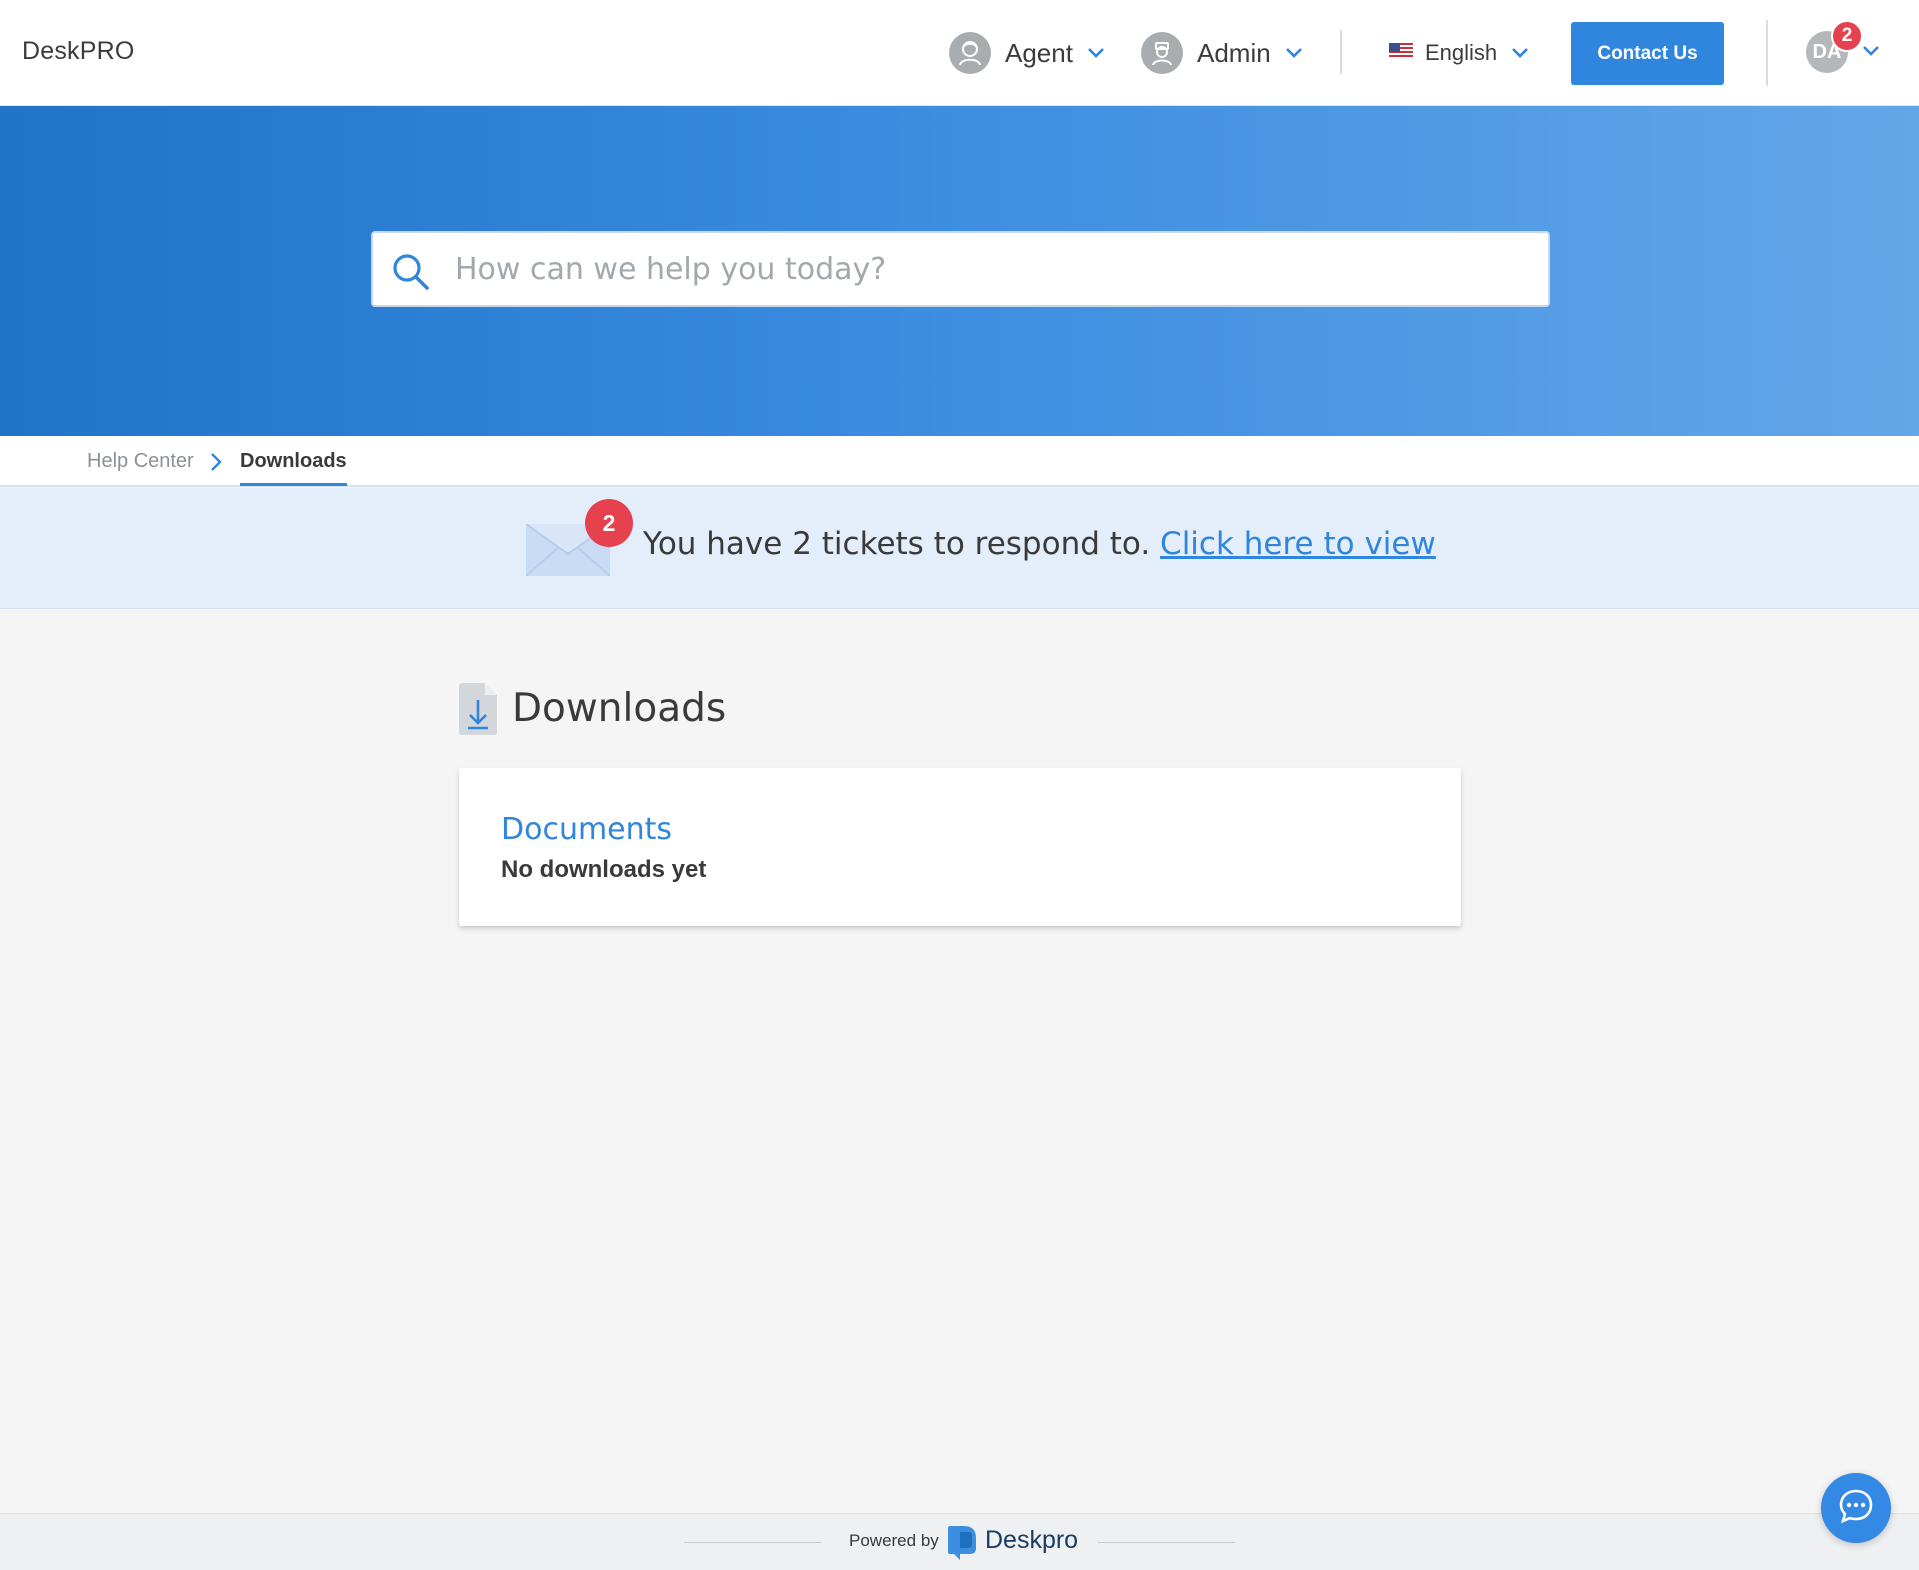 This screenshot has height=1570, width=1919. What do you see at coordinates (411, 274) in the screenshot?
I see `search-icon` at bounding box center [411, 274].